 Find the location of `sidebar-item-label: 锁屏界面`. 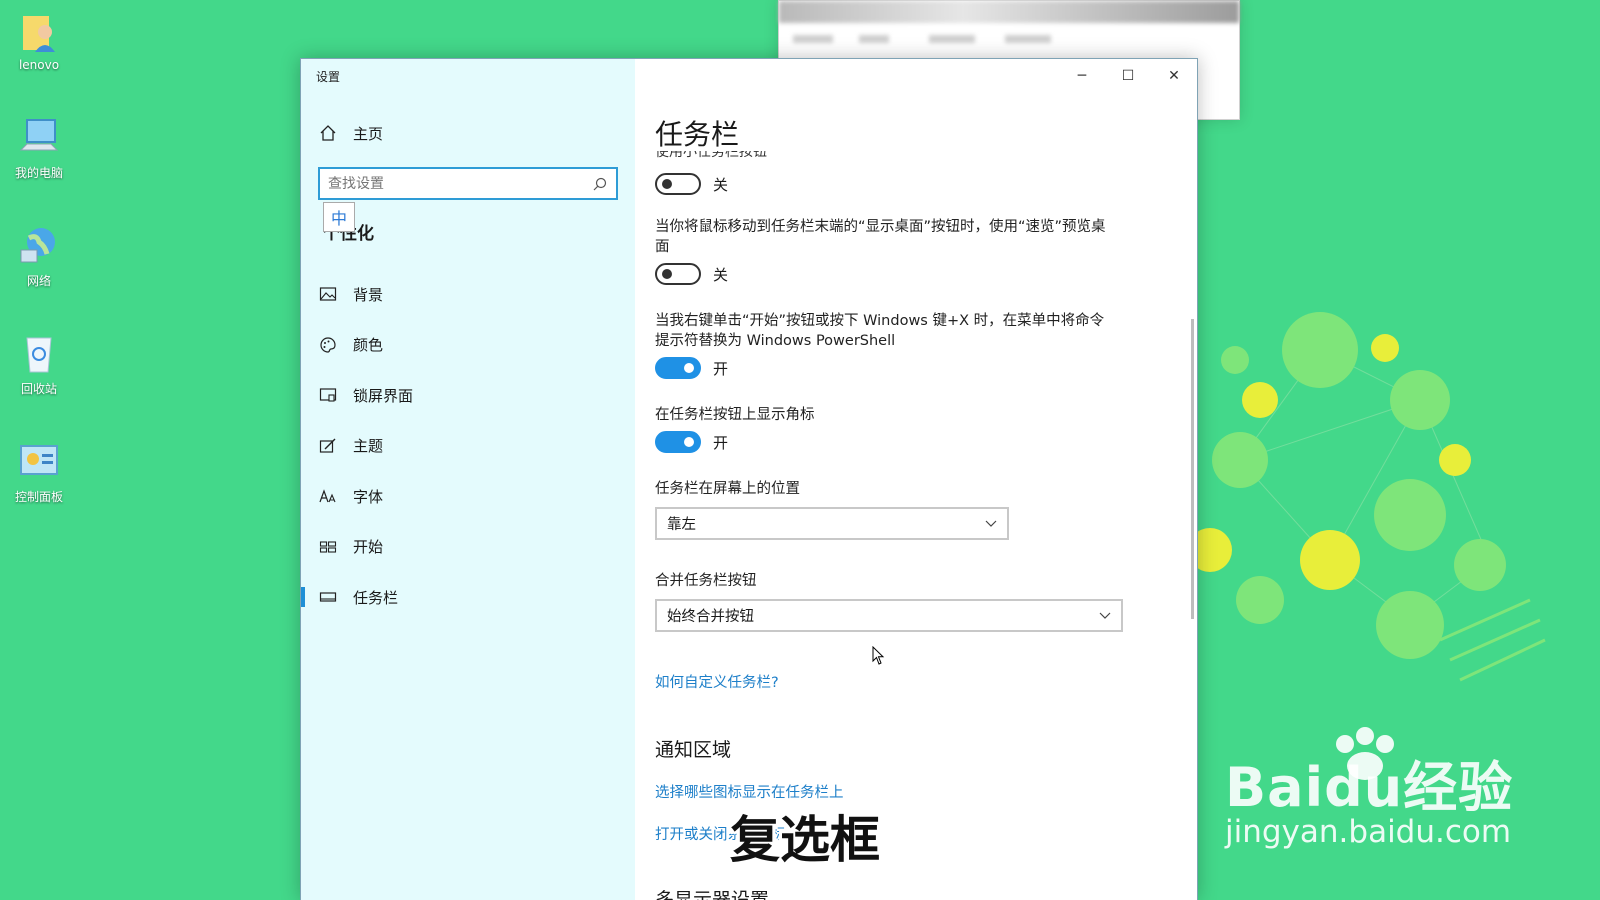

sidebar-item-label: 锁屏界面 is located at coordinates (383, 395).